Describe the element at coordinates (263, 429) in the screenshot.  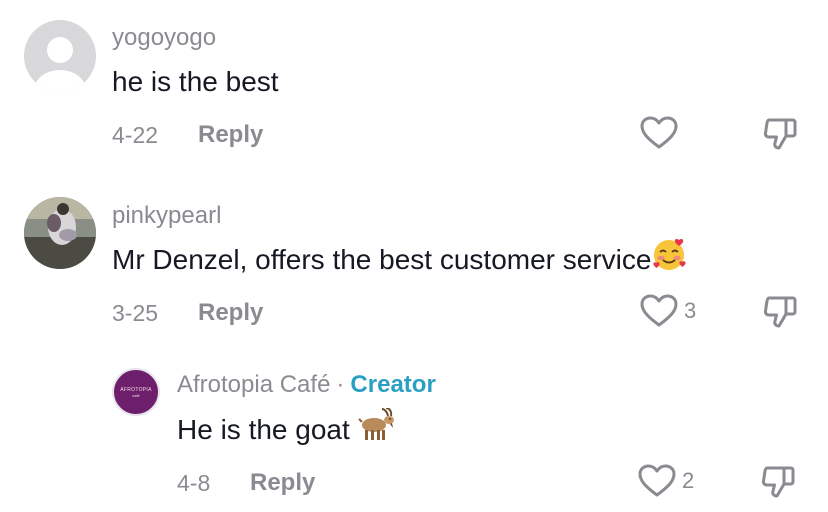
I see `reply-text-content: He is the goat` at that location.